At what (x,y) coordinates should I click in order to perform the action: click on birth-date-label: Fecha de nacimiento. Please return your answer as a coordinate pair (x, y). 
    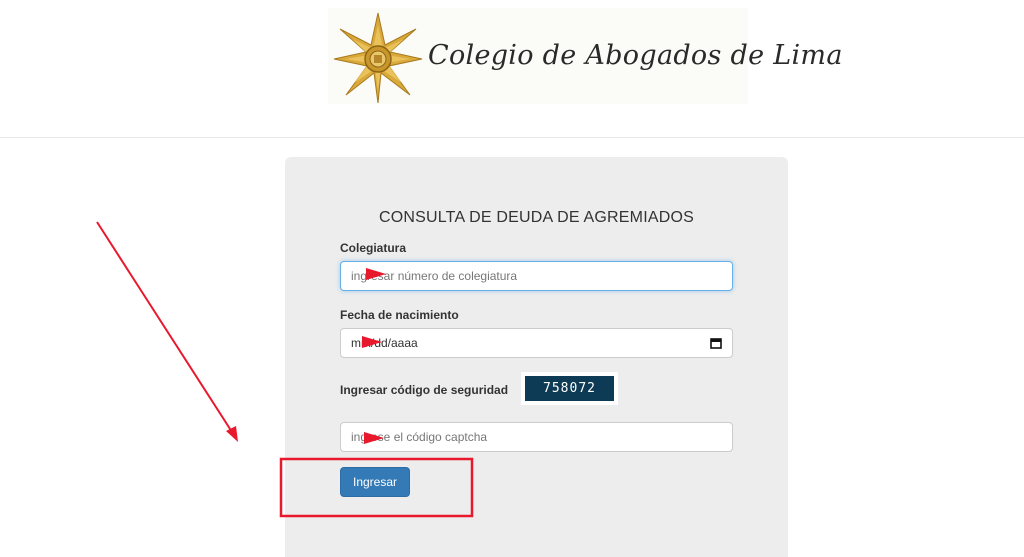
    Looking at the image, I should click on (399, 315).